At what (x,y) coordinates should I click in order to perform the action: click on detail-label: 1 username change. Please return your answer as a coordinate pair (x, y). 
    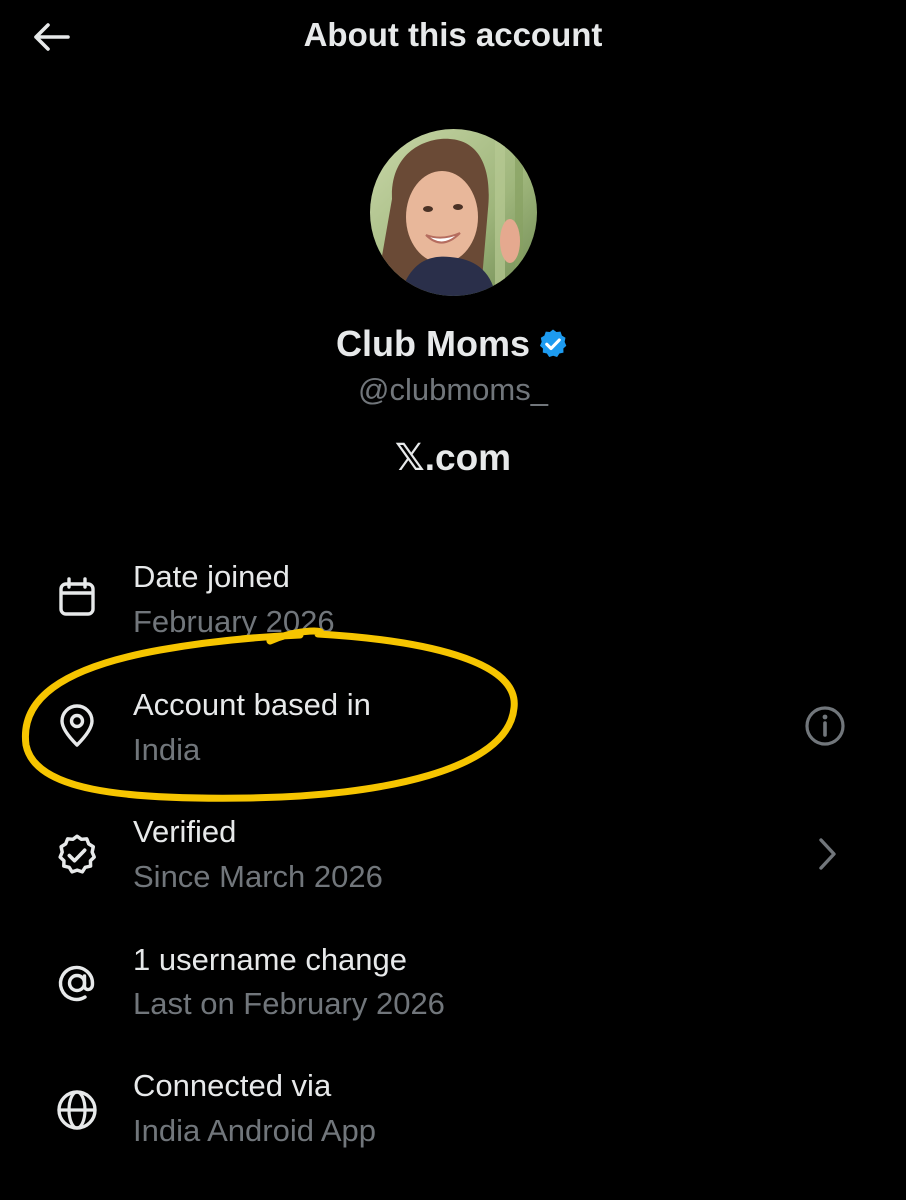
    Looking at the image, I should click on (270, 959).